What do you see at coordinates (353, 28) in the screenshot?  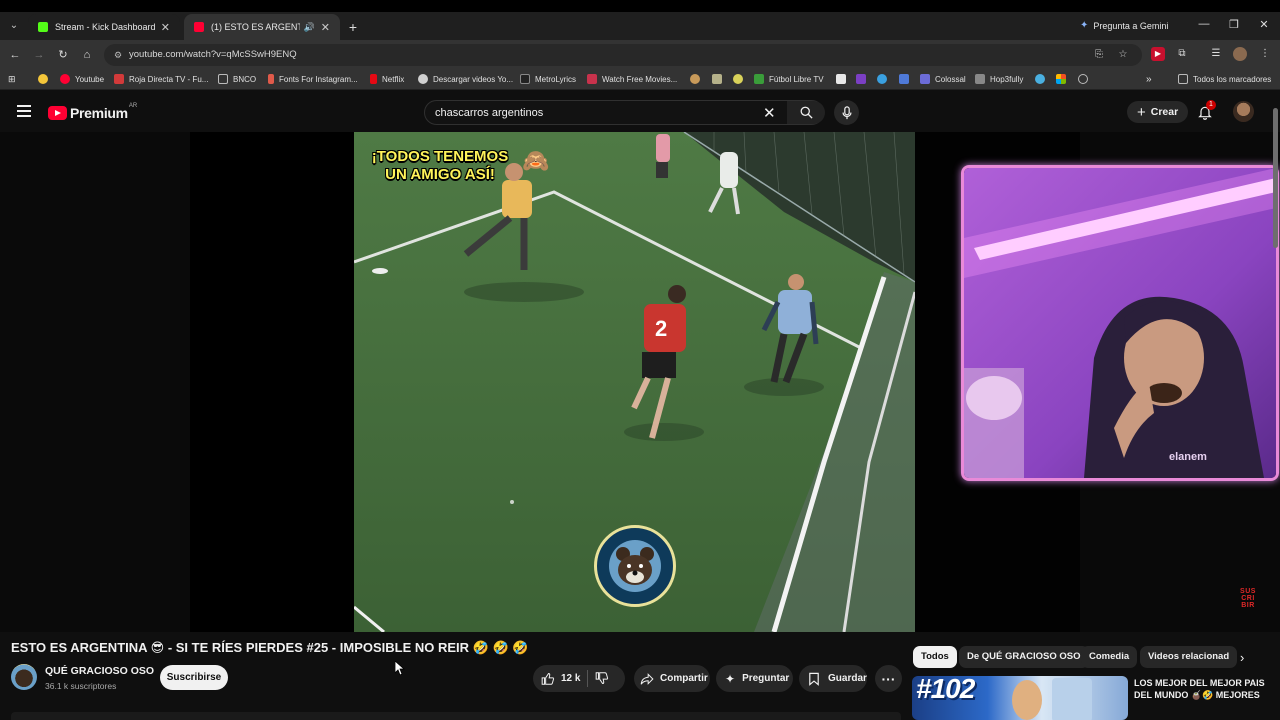 I see `new-tab-button: +` at bounding box center [353, 28].